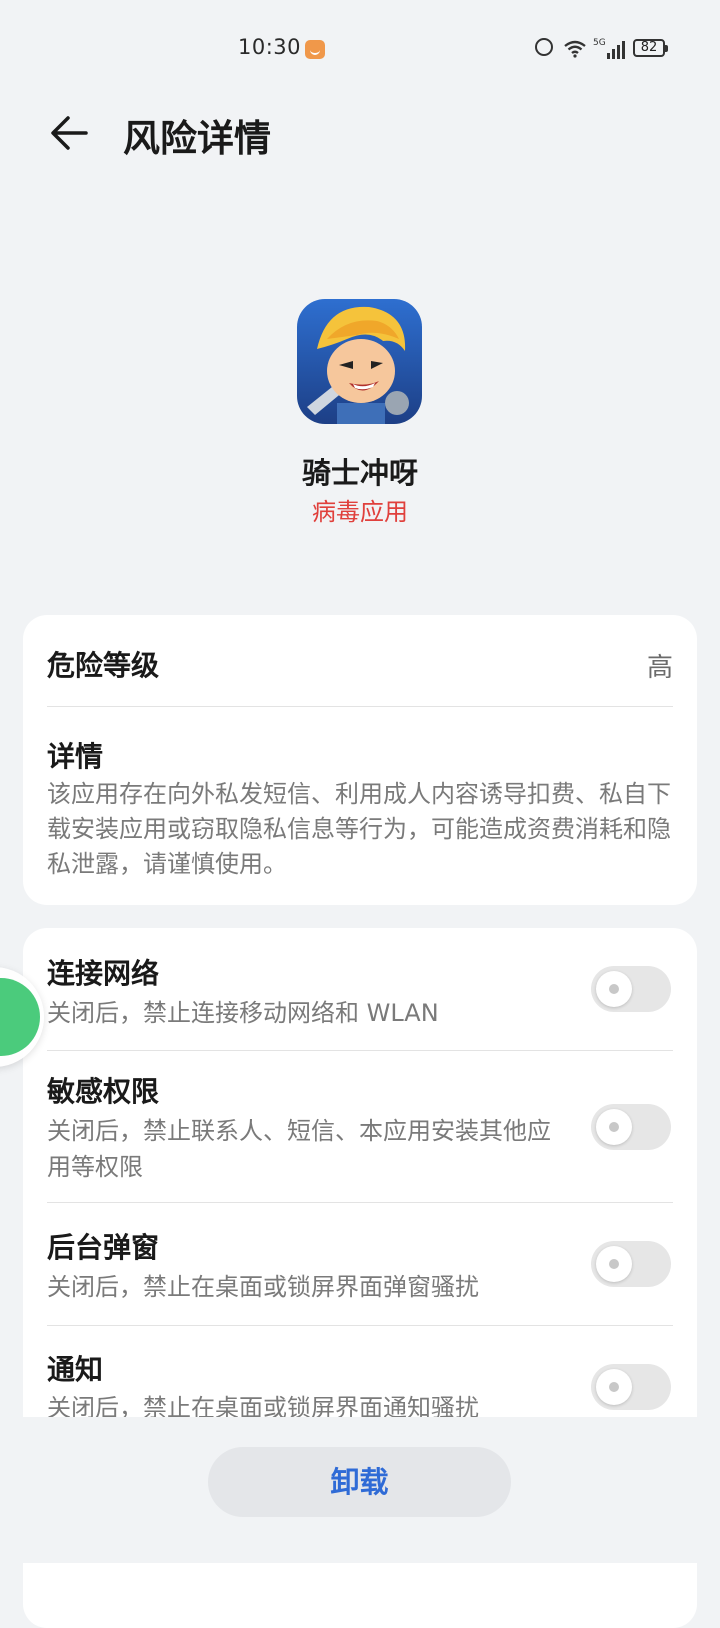  I want to click on network-toggle, so click(631, 989).